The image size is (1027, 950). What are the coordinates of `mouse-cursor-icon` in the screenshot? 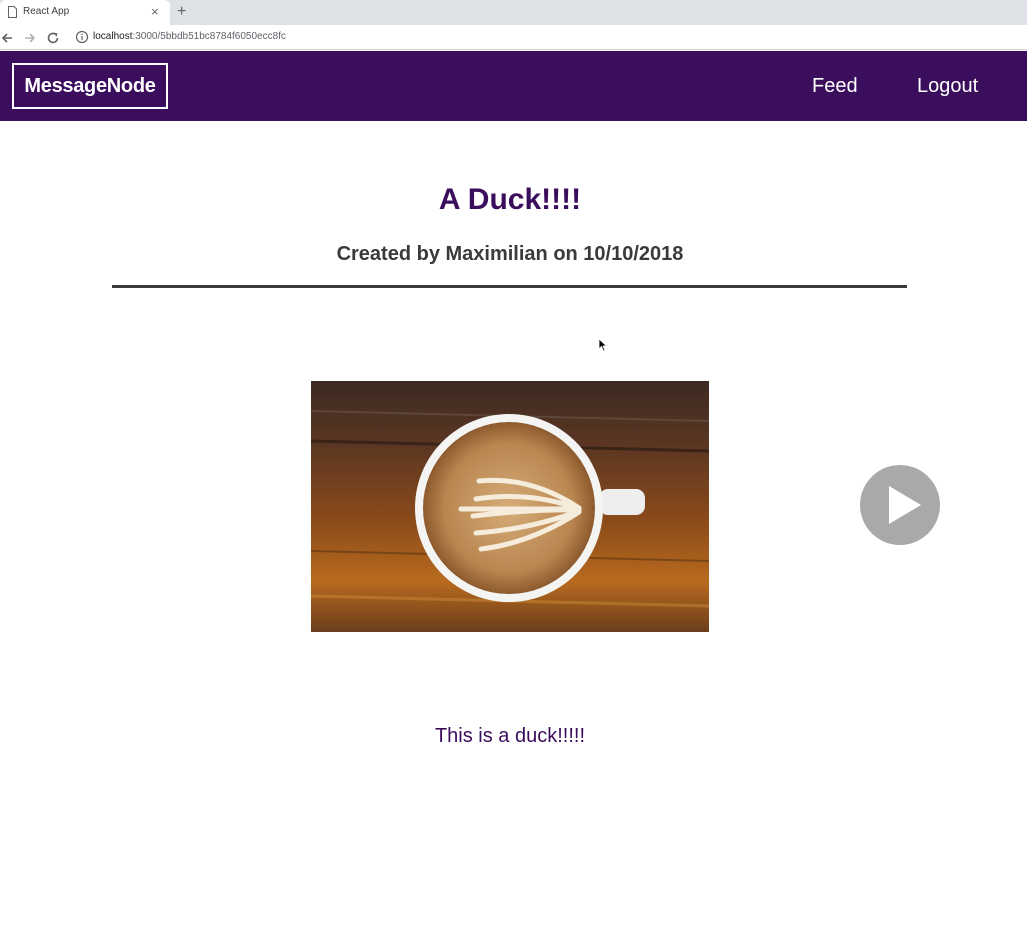 It's located at (603, 345).